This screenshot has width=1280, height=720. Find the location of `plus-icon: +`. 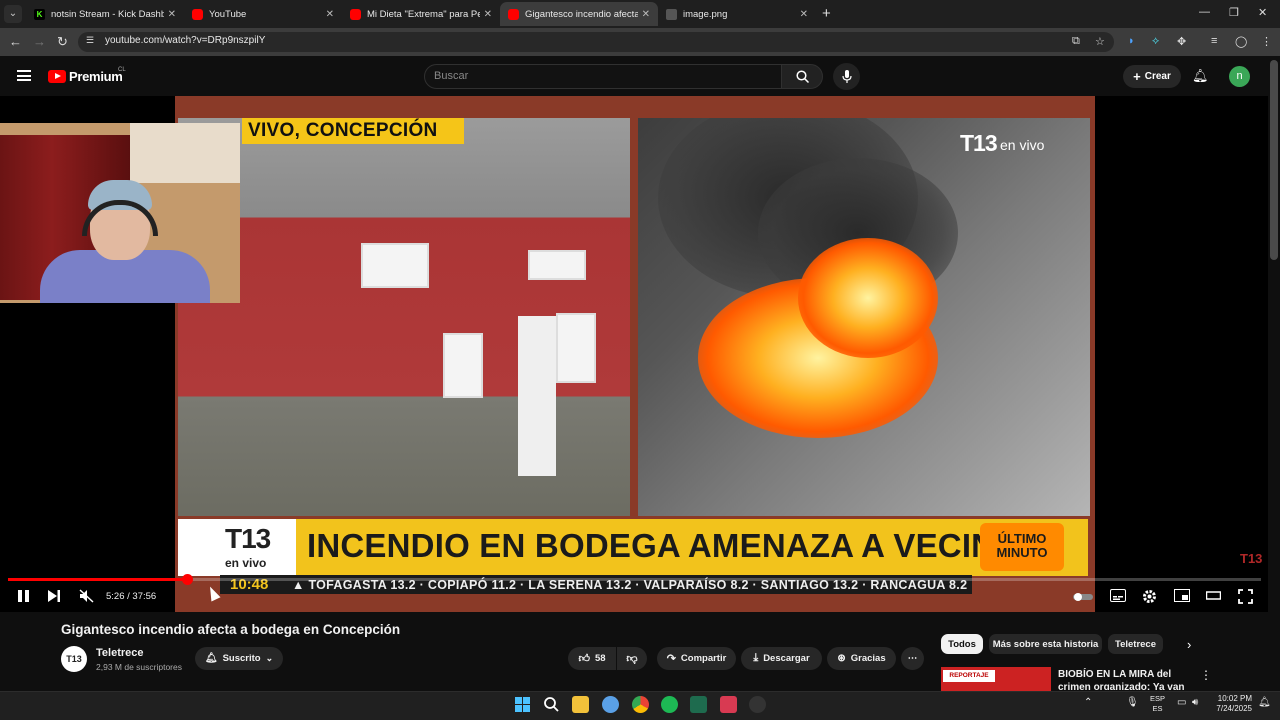

plus-icon: + is located at coordinates (1137, 76).